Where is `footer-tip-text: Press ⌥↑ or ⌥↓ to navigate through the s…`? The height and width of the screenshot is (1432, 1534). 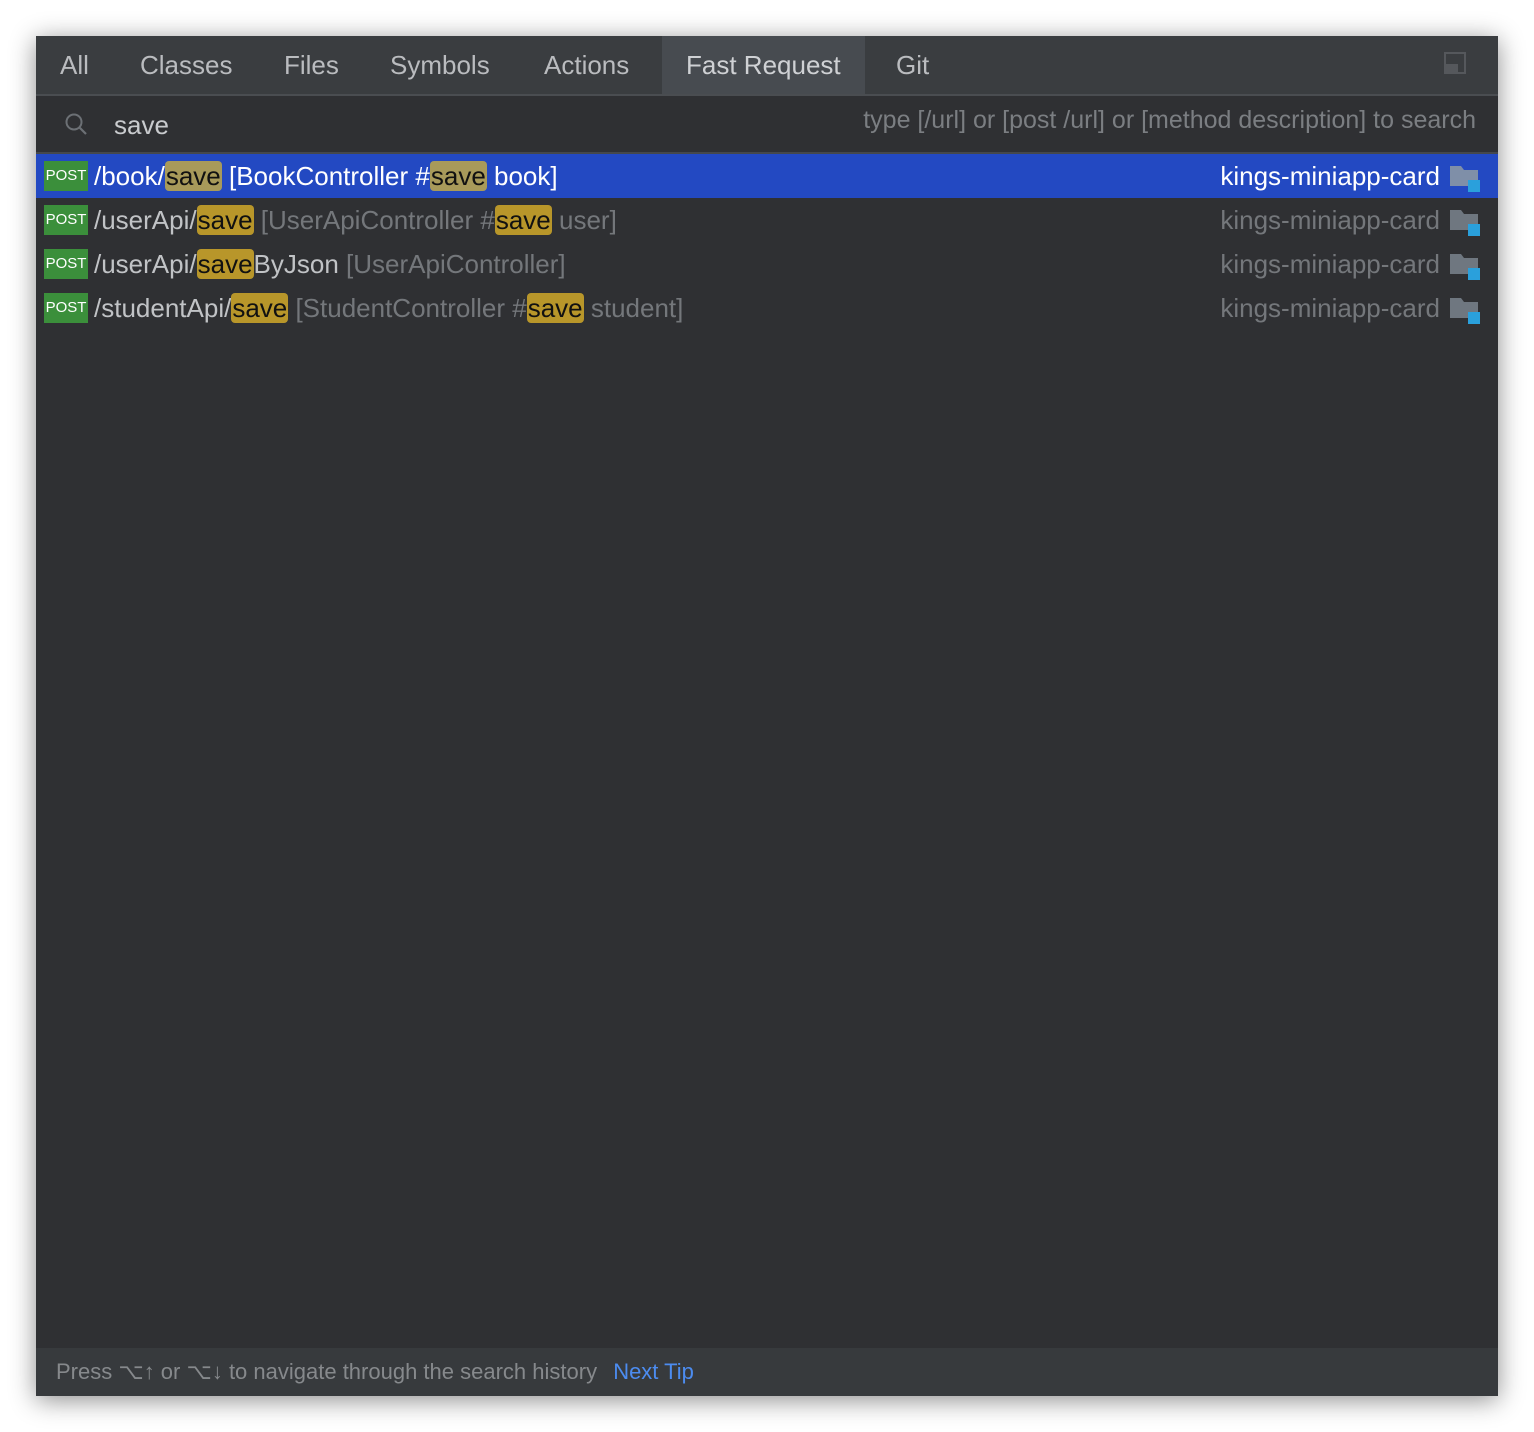
footer-tip-text: Press ⌥↑ or ⌥↓ to navigate through the s… is located at coordinates (327, 1371).